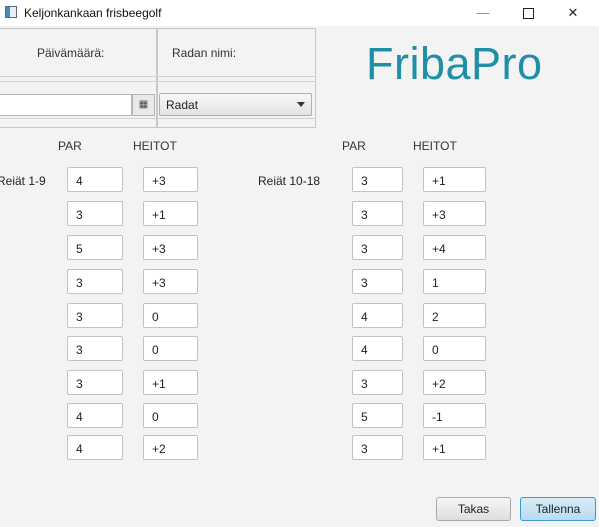 Image resolution: width=599 pixels, height=527 pixels. Describe the element at coordinates (66, 105) in the screenshot. I see `date-field` at that location.